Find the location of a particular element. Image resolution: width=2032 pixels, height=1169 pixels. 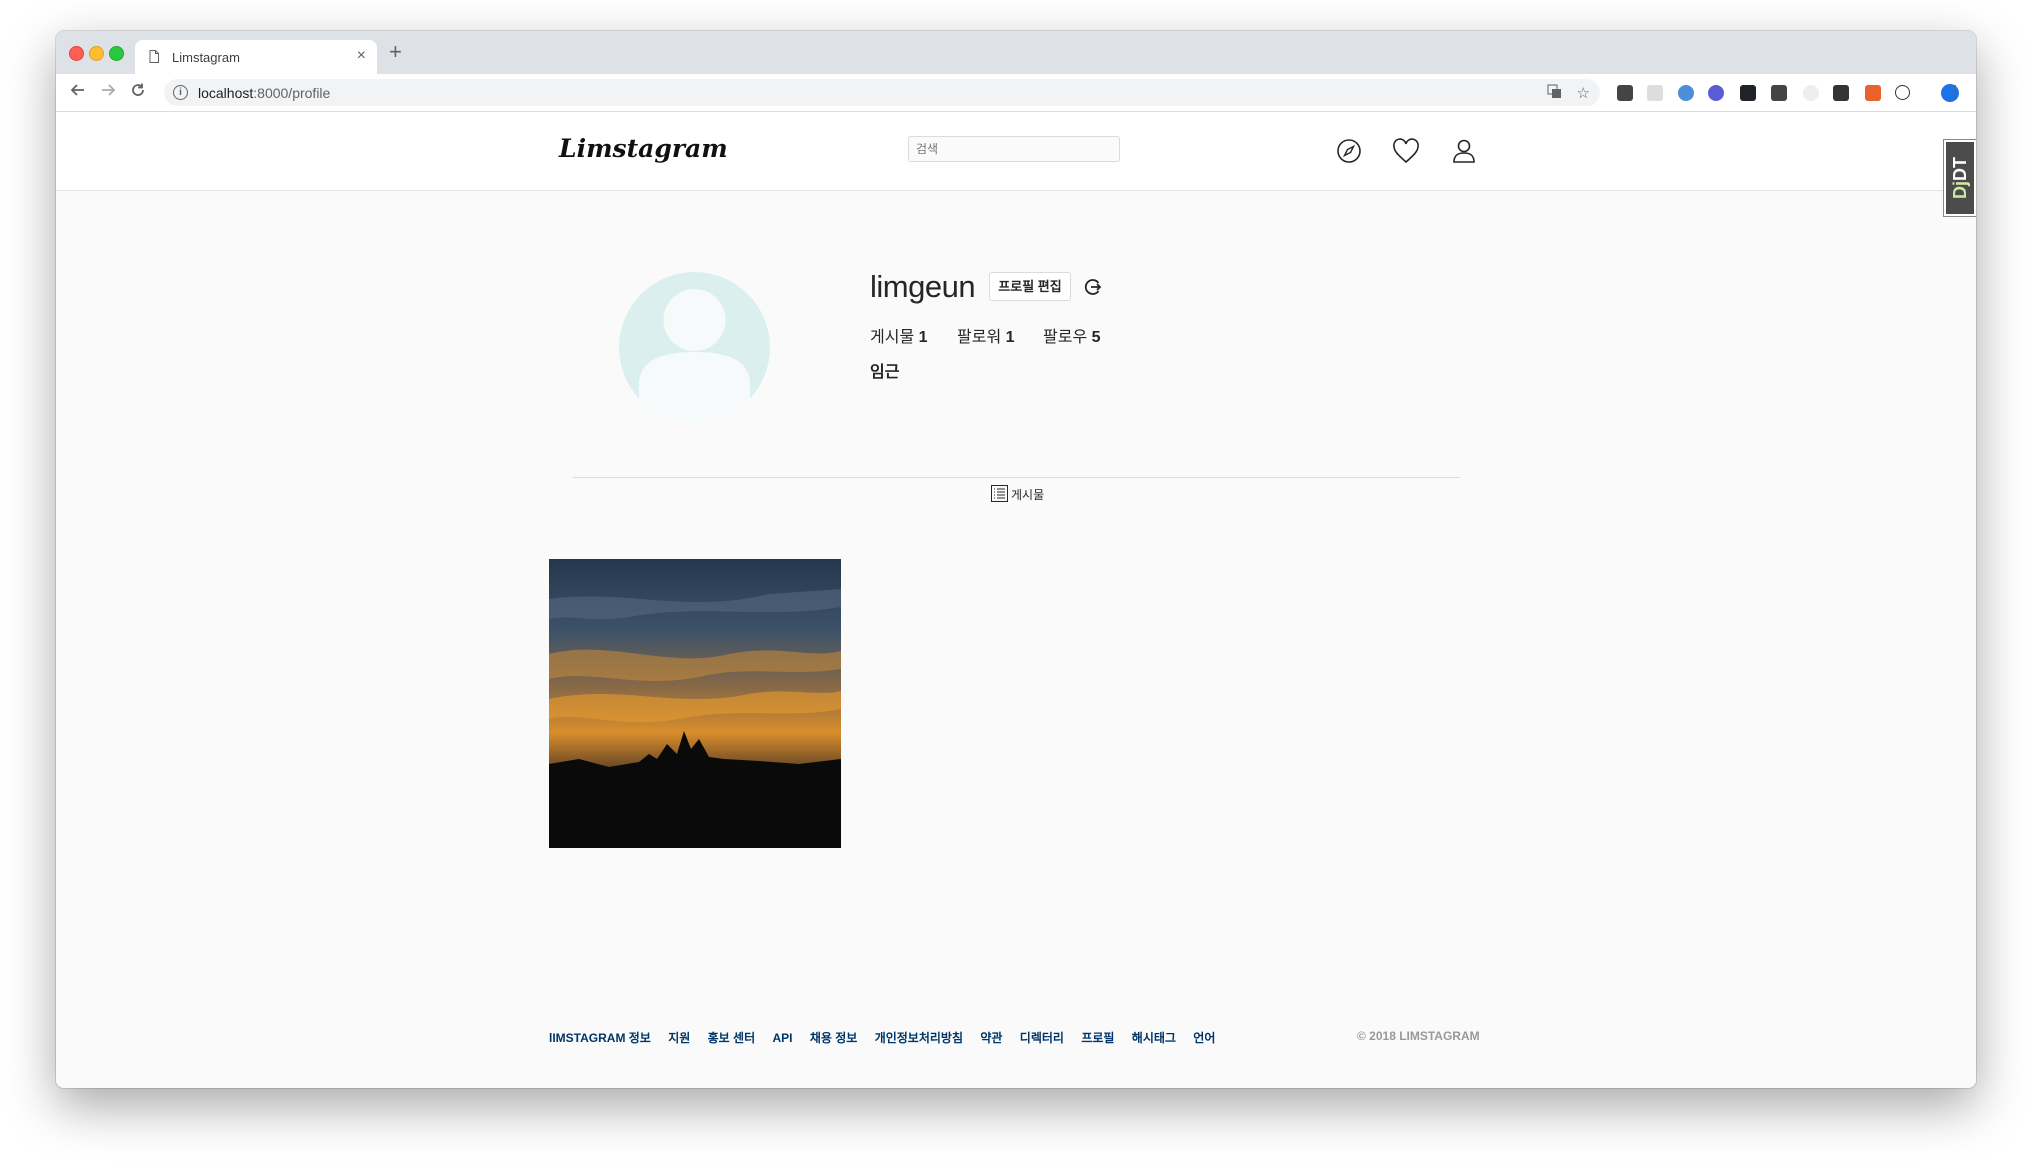

close-window-button is located at coordinates (76, 53).